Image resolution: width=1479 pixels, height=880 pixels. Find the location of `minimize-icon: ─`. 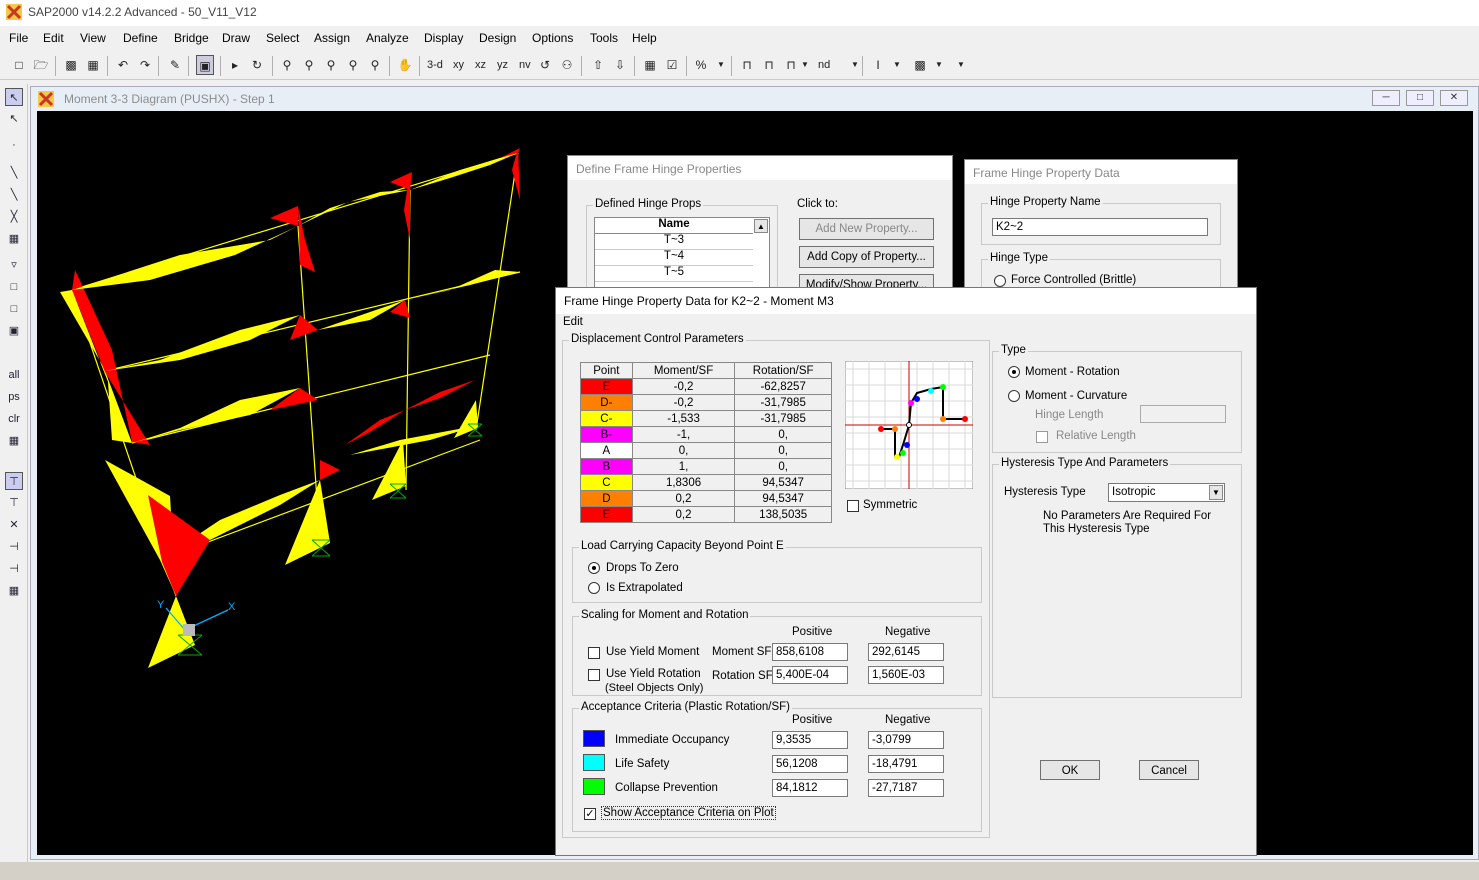

minimize-icon: ─ is located at coordinates (1386, 98).